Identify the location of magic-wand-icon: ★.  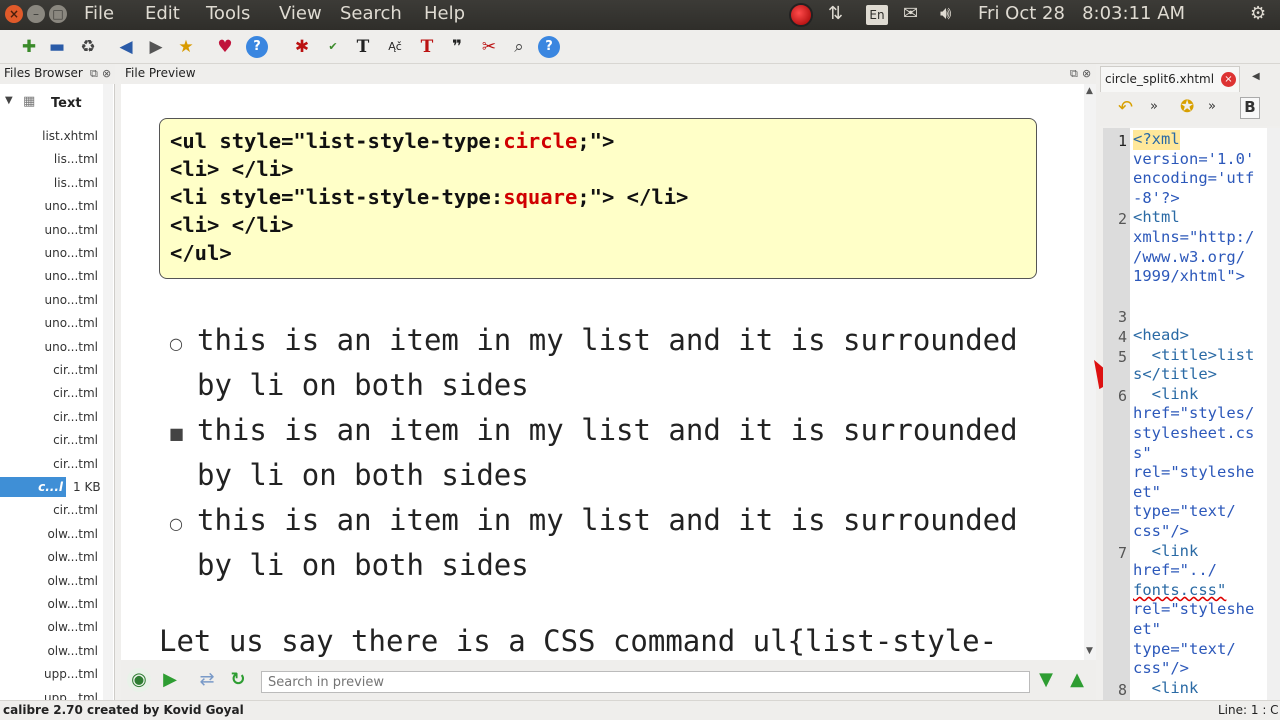
(186, 47).